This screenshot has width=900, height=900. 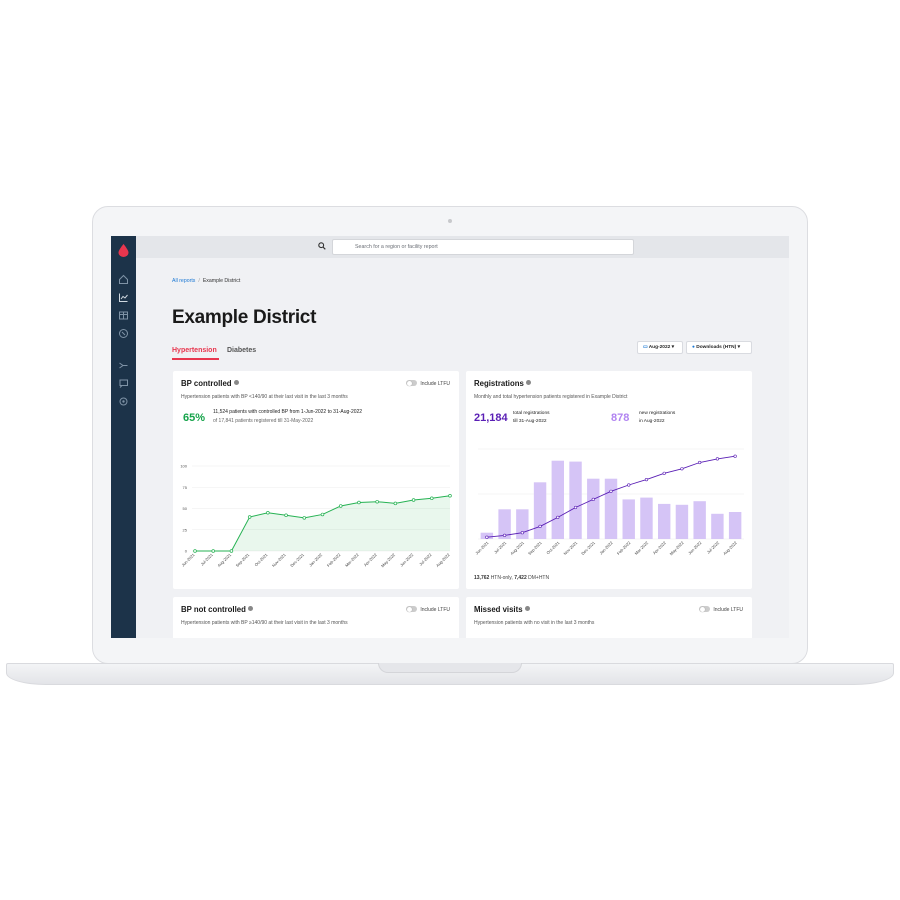 I want to click on new-registrations-label: new registrations in Aug-2022, so click(x=657, y=417).